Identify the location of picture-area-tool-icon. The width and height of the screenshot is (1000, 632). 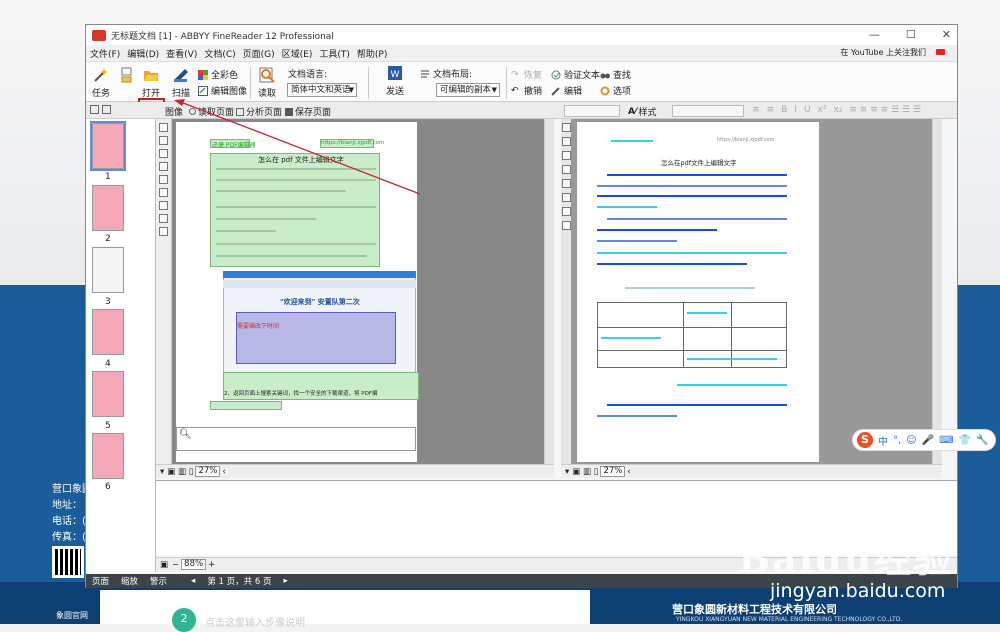
(163, 166).